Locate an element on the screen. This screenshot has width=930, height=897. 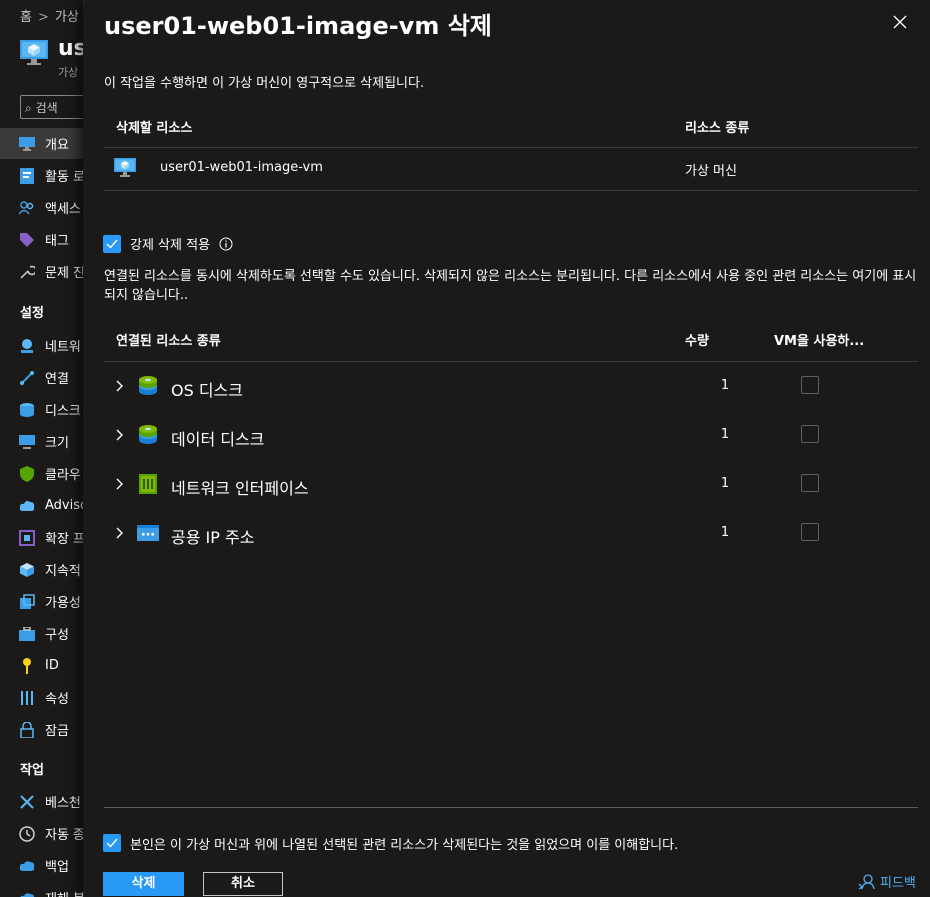
nav-item-networking: 네트워 is located at coordinates (41, 345).